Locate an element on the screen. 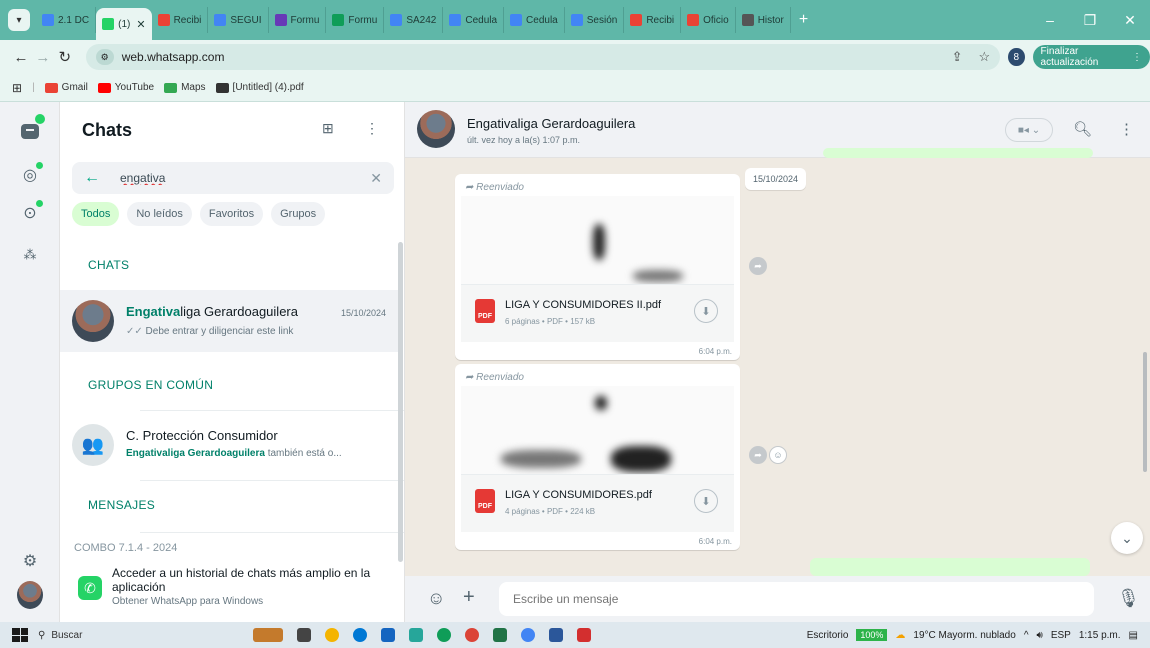  chats-nav-icon is located at coordinates (31, 129).